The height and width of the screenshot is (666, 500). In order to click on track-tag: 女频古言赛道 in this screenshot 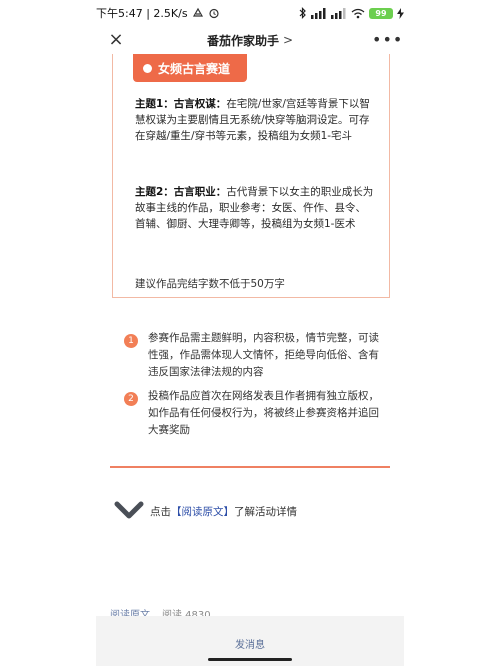, I will do `click(190, 68)`.